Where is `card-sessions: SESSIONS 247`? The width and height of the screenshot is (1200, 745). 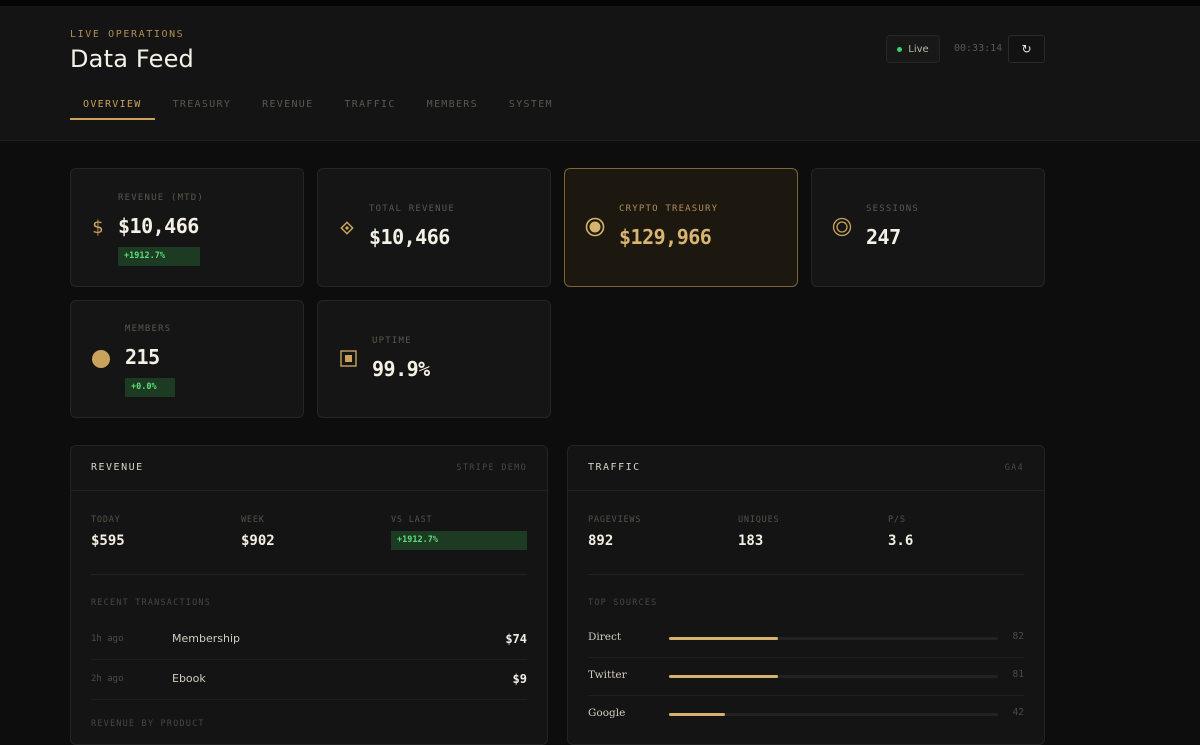
card-sessions: SESSIONS 247 is located at coordinates (928, 227).